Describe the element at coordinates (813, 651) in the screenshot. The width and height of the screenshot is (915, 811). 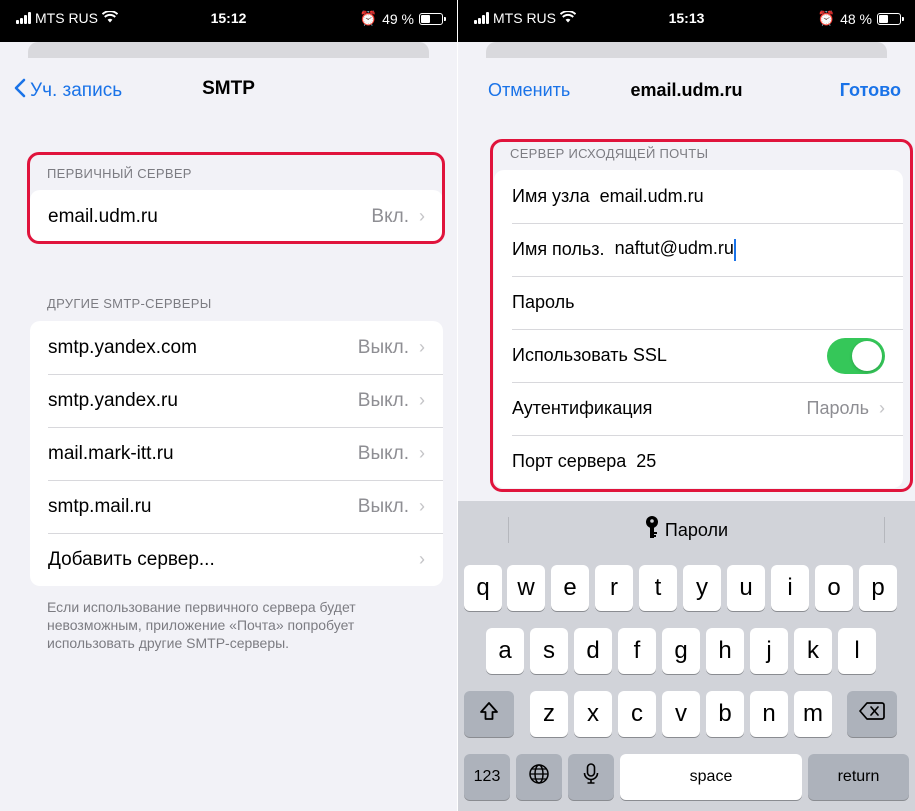
I see `key-k: k` at that location.